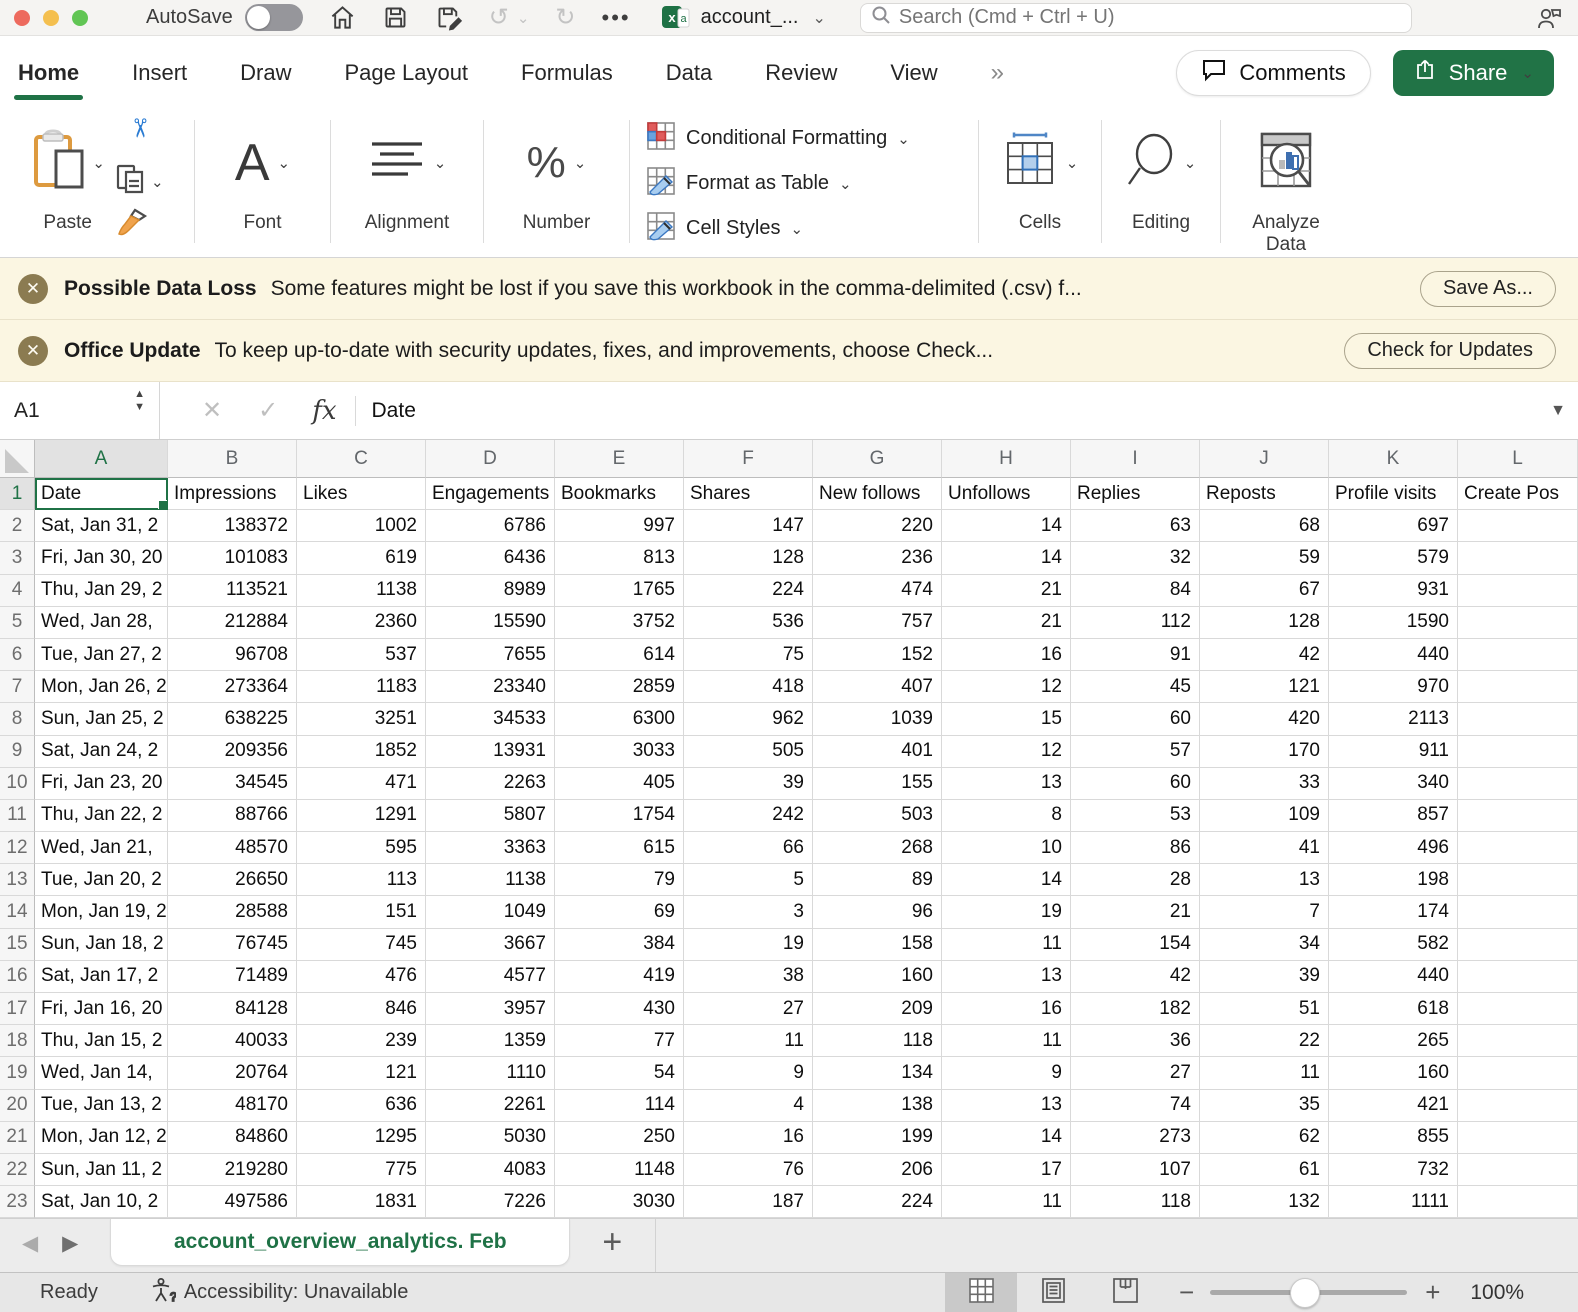 Image resolution: width=1578 pixels, height=1312 pixels. I want to click on cell-A12: Wed, Jan 21,, so click(101, 848).